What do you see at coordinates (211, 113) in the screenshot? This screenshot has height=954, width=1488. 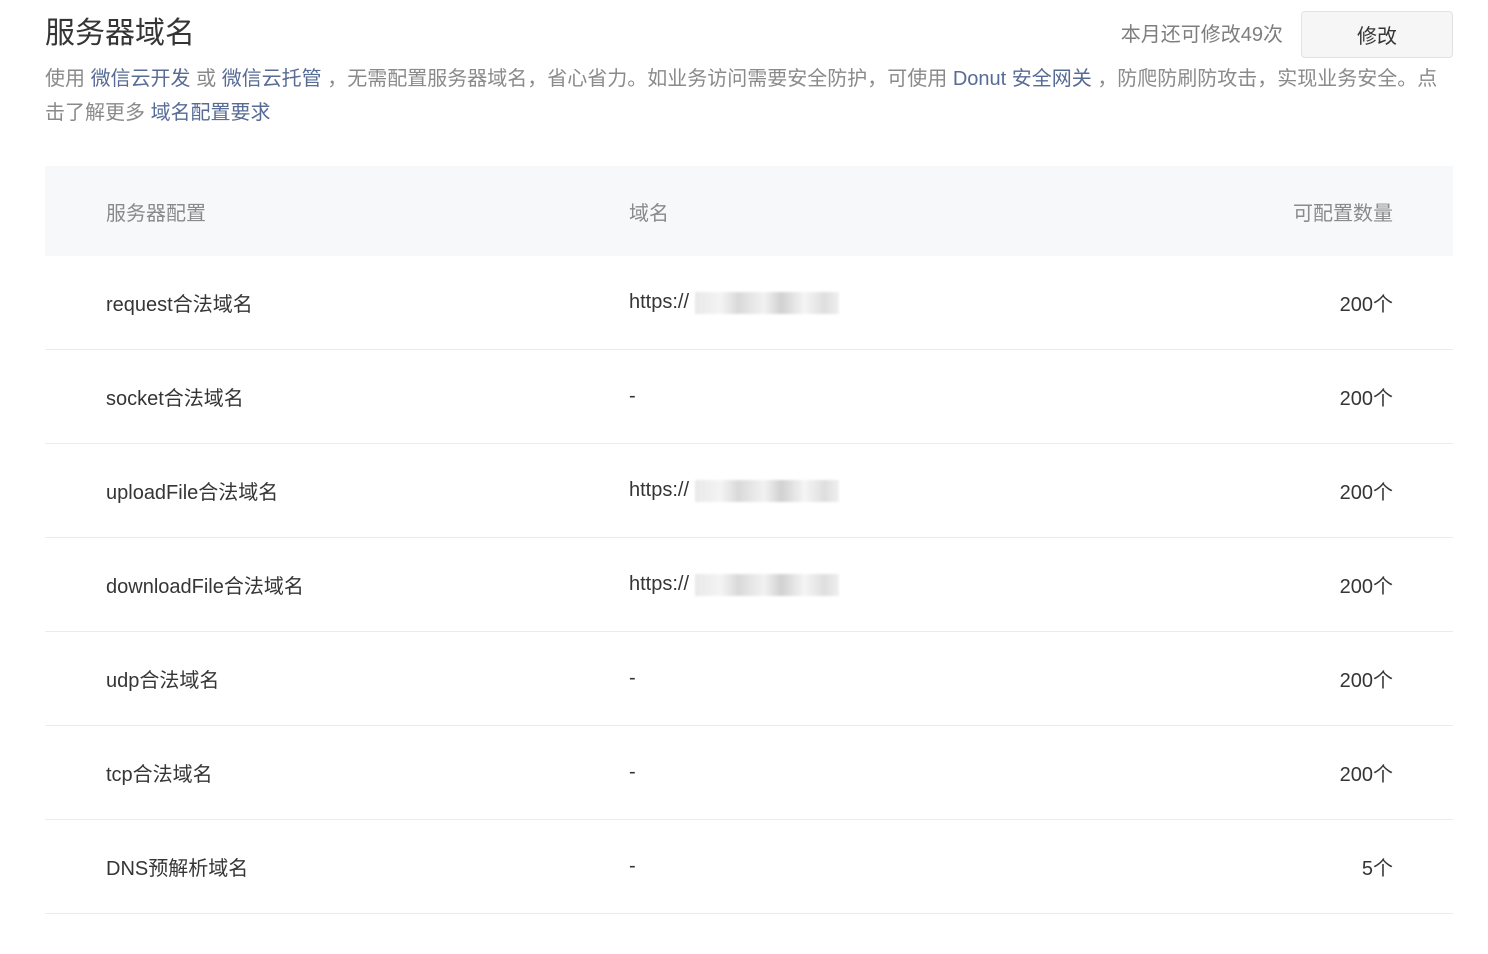 I see `domain-requirements-link: 域名配置要求` at bounding box center [211, 113].